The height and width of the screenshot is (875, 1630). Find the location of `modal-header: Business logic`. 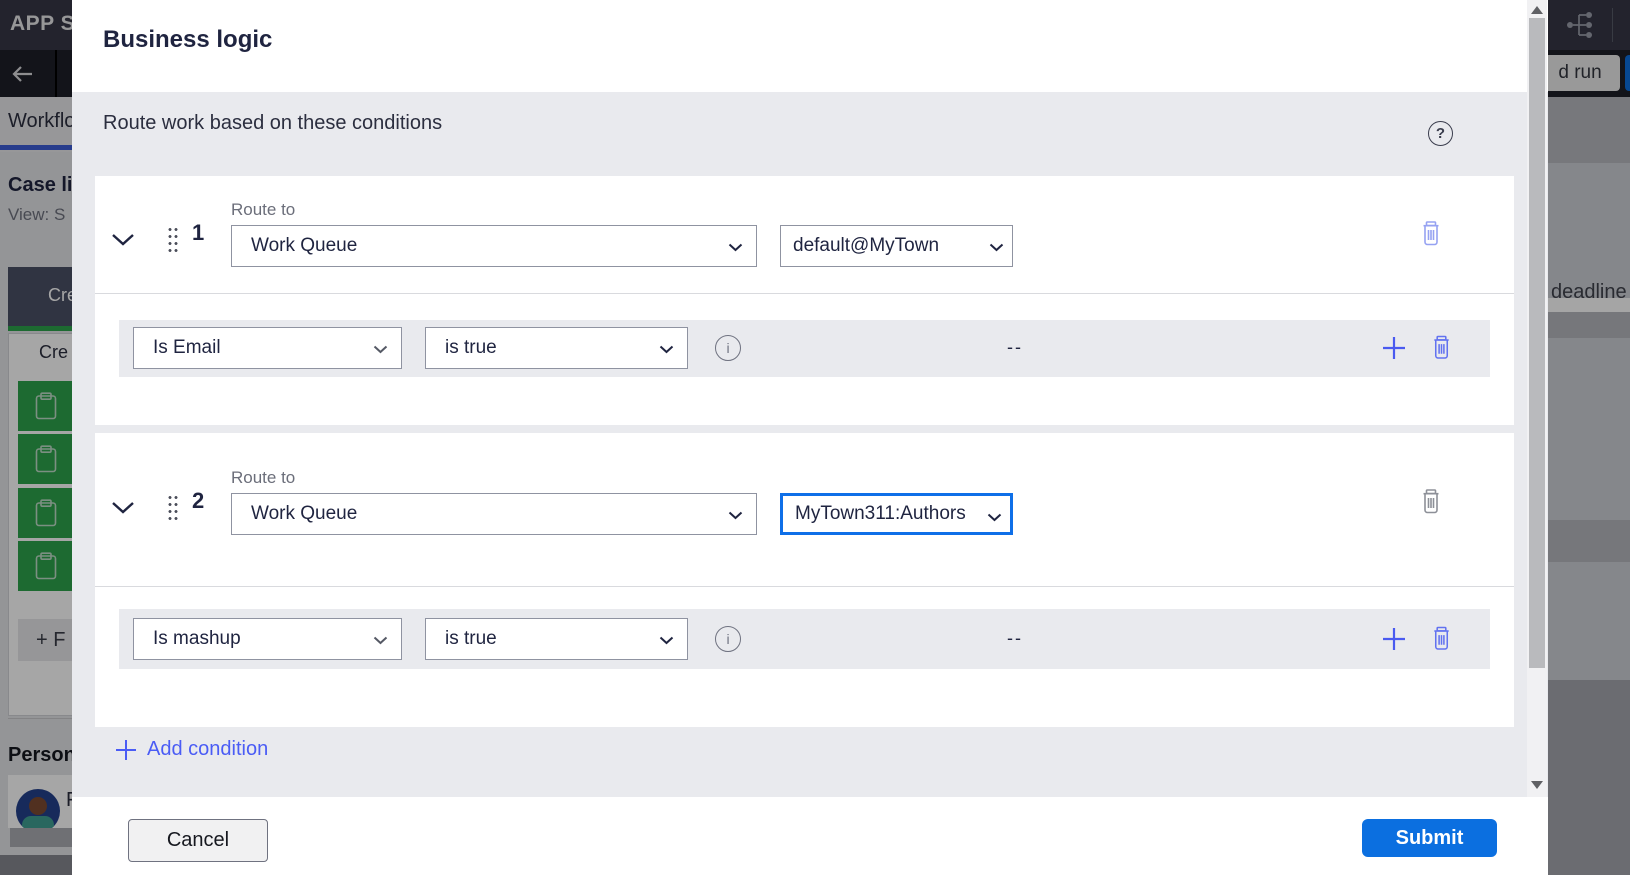

modal-header: Business logic is located at coordinates (810, 46).